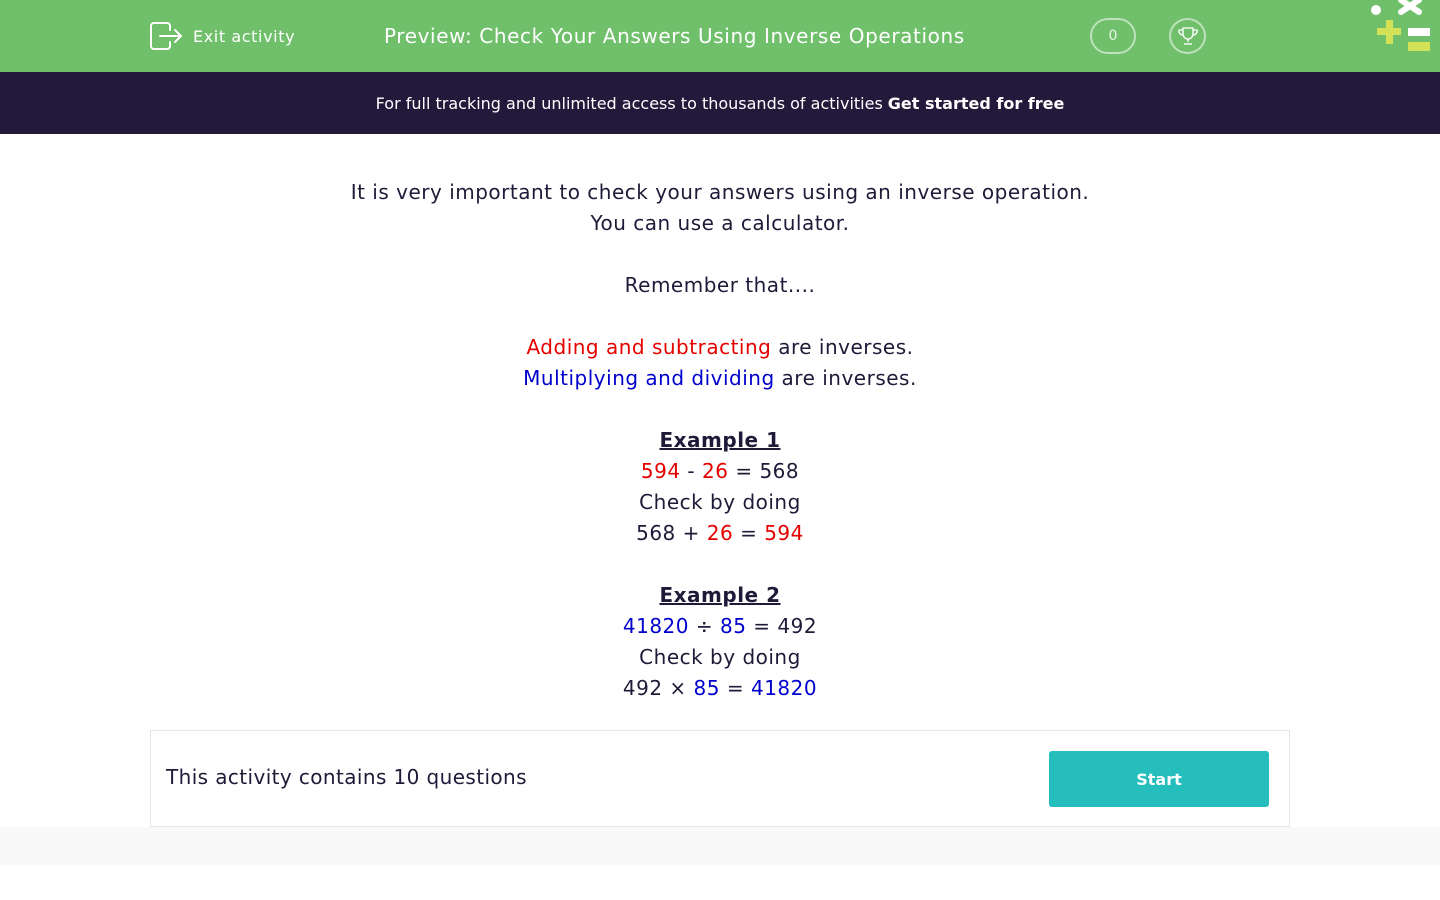 This screenshot has width=1440, height=900. What do you see at coordinates (656, 533) in the screenshot?
I see `ex1-c: 568` at bounding box center [656, 533].